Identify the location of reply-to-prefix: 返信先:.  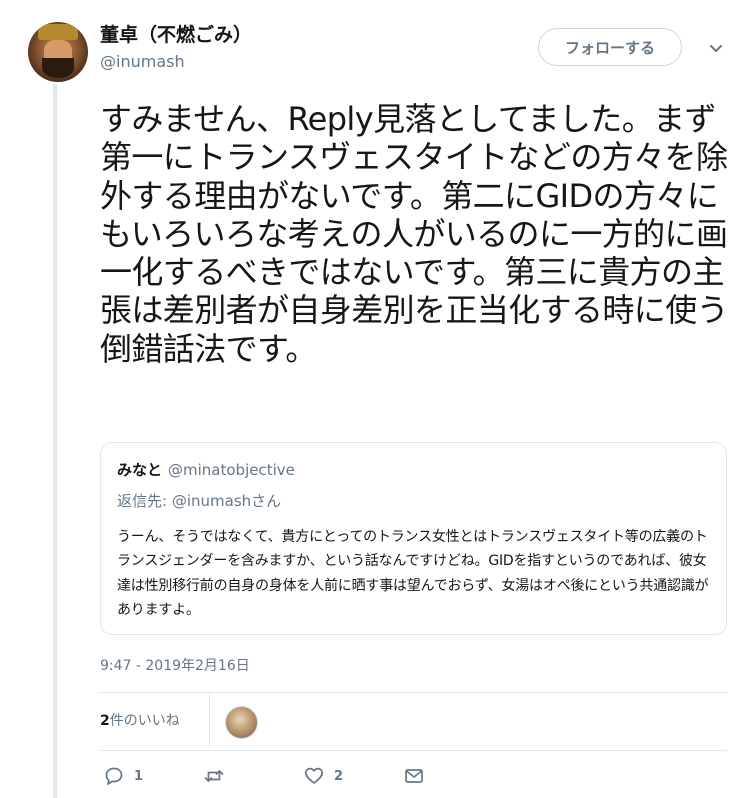
(144, 501).